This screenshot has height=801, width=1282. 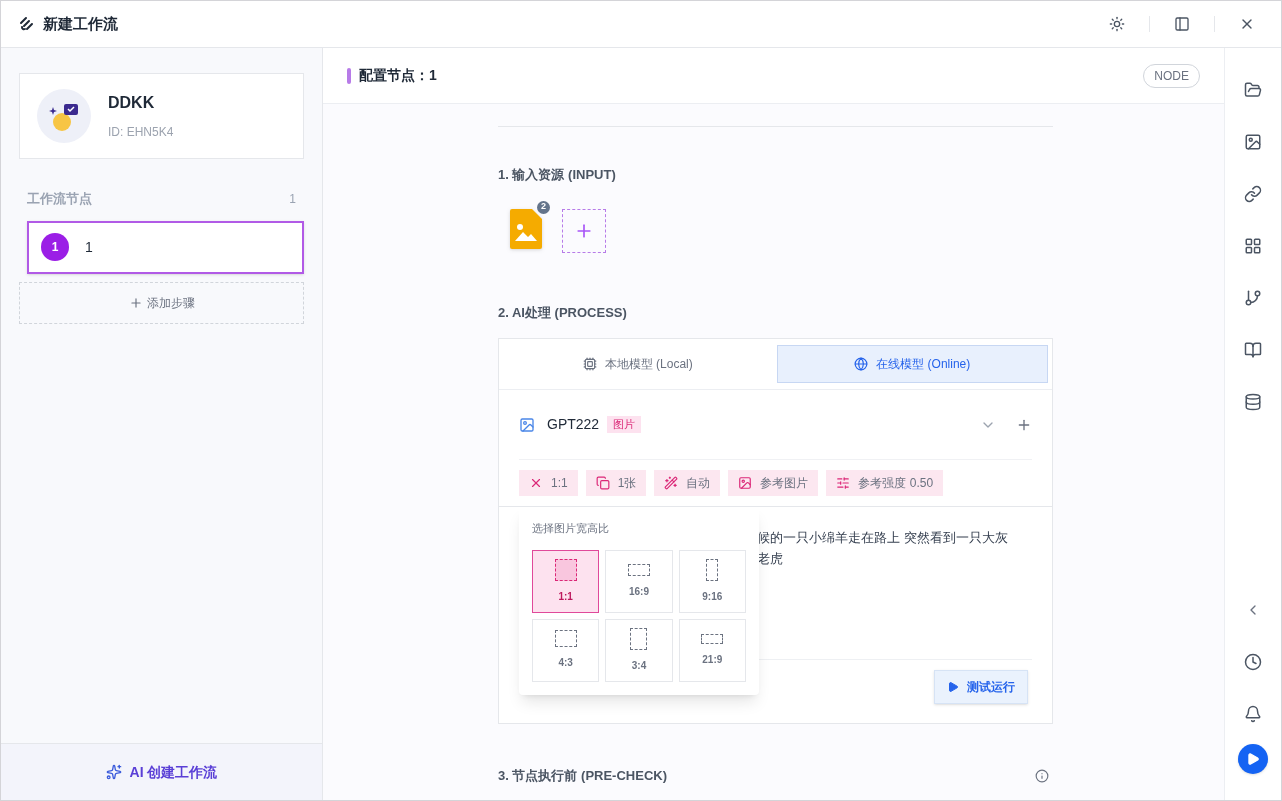 What do you see at coordinates (1253, 298) in the screenshot?
I see `branch-icon` at bounding box center [1253, 298].